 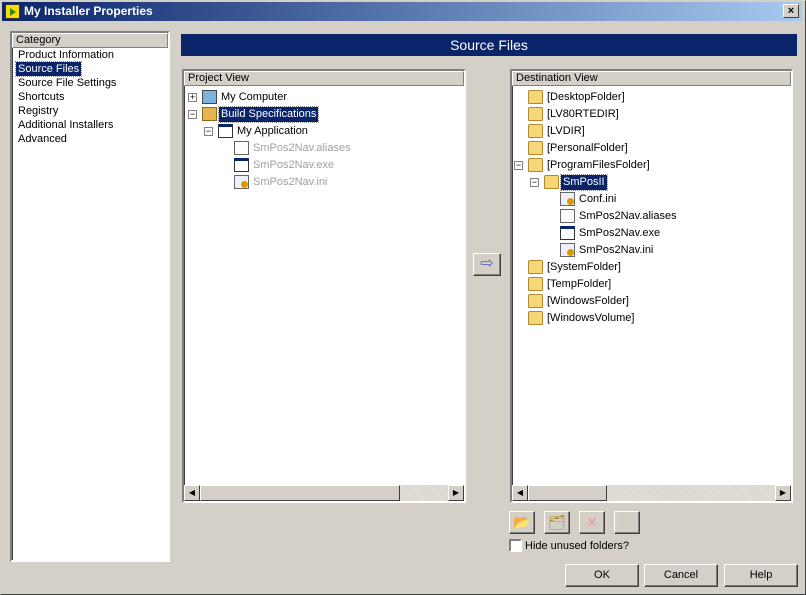 I want to click on tree-item: [LV80RTEDIR], so click(x=574, y=115).